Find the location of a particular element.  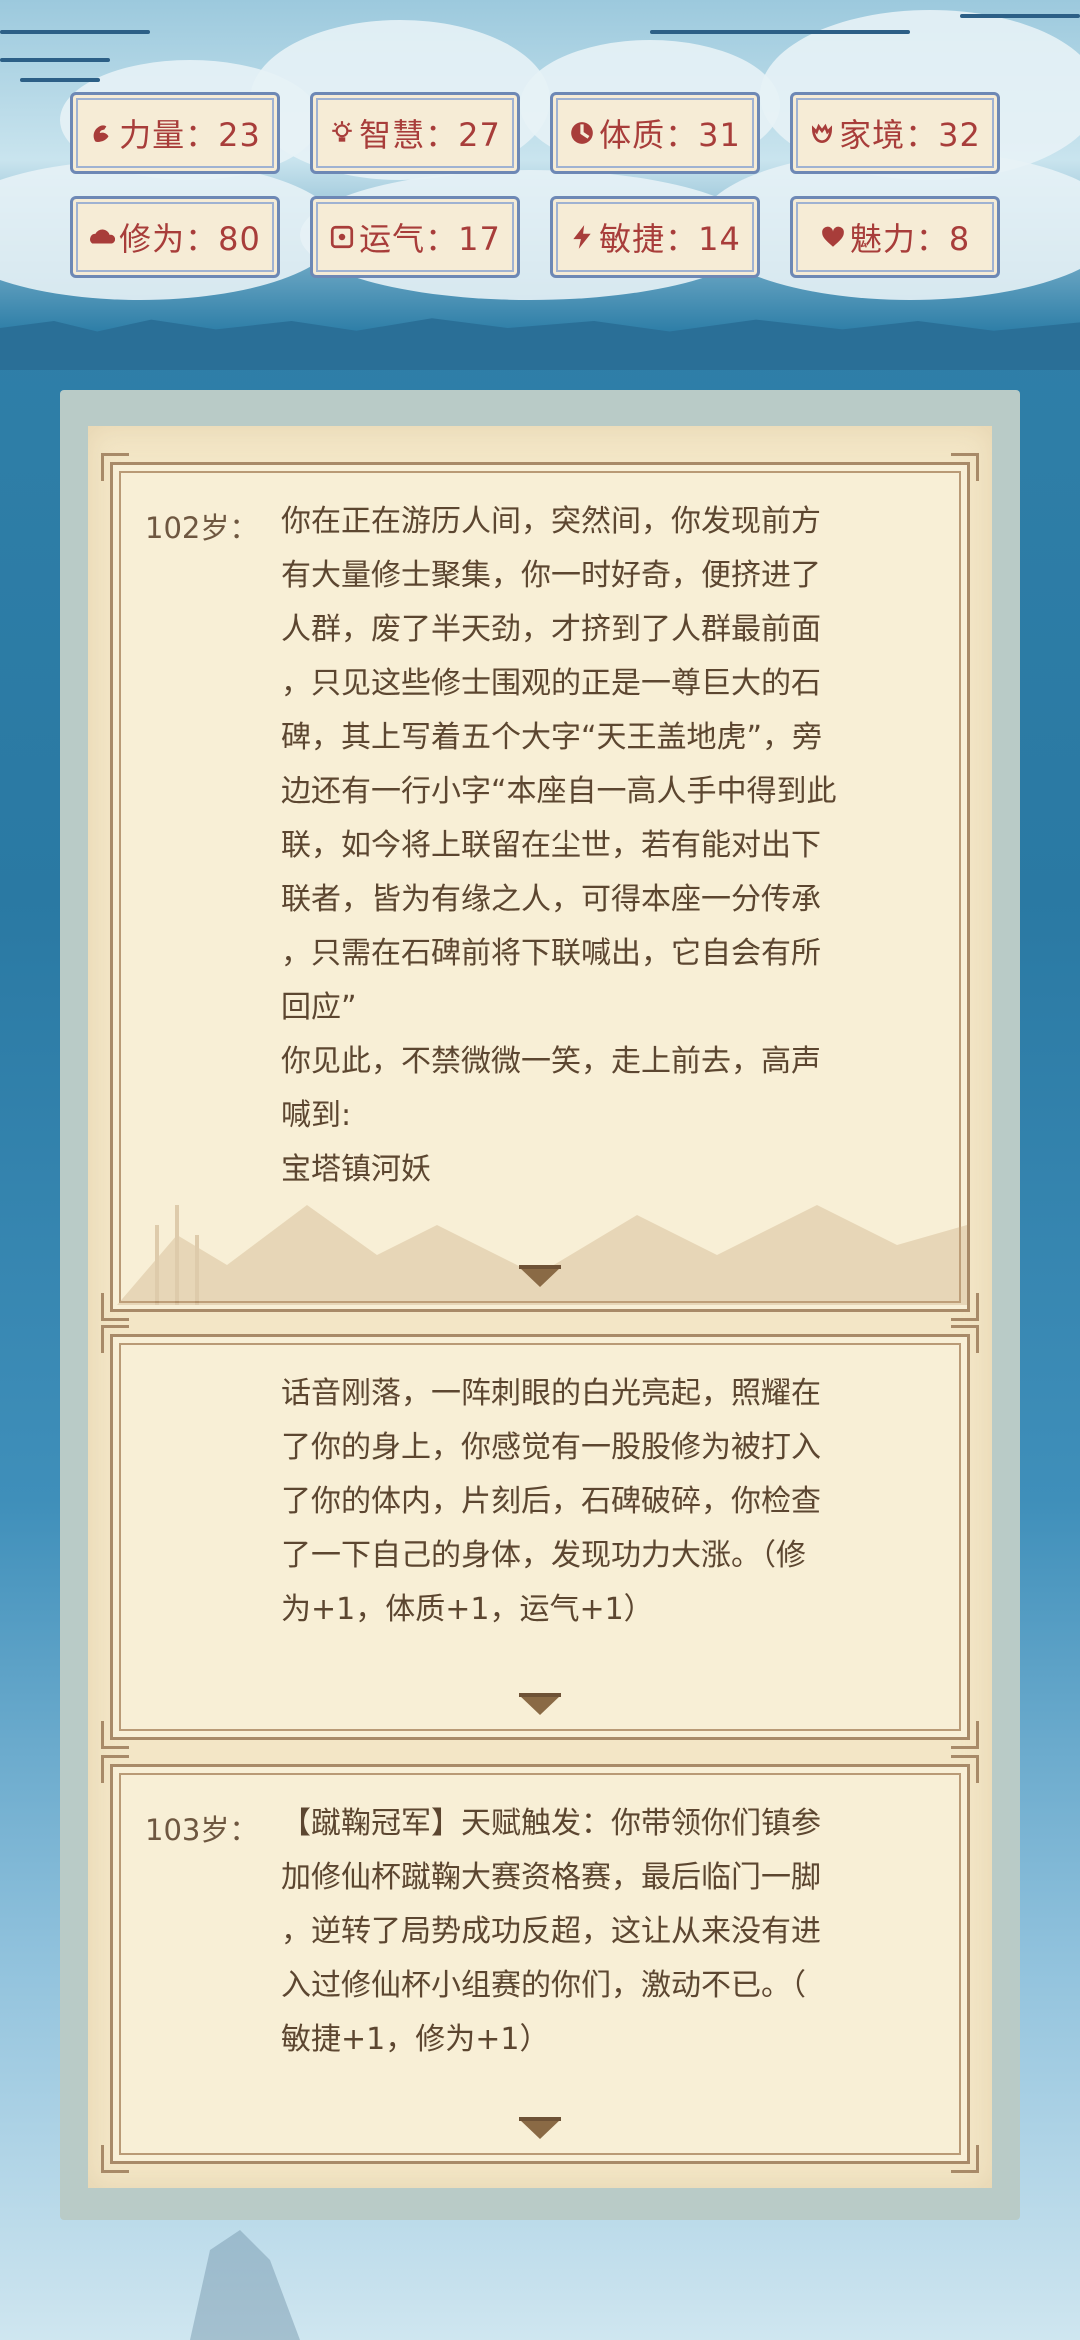

stat-label: 体质：31 is located at coordinates (670, 135).